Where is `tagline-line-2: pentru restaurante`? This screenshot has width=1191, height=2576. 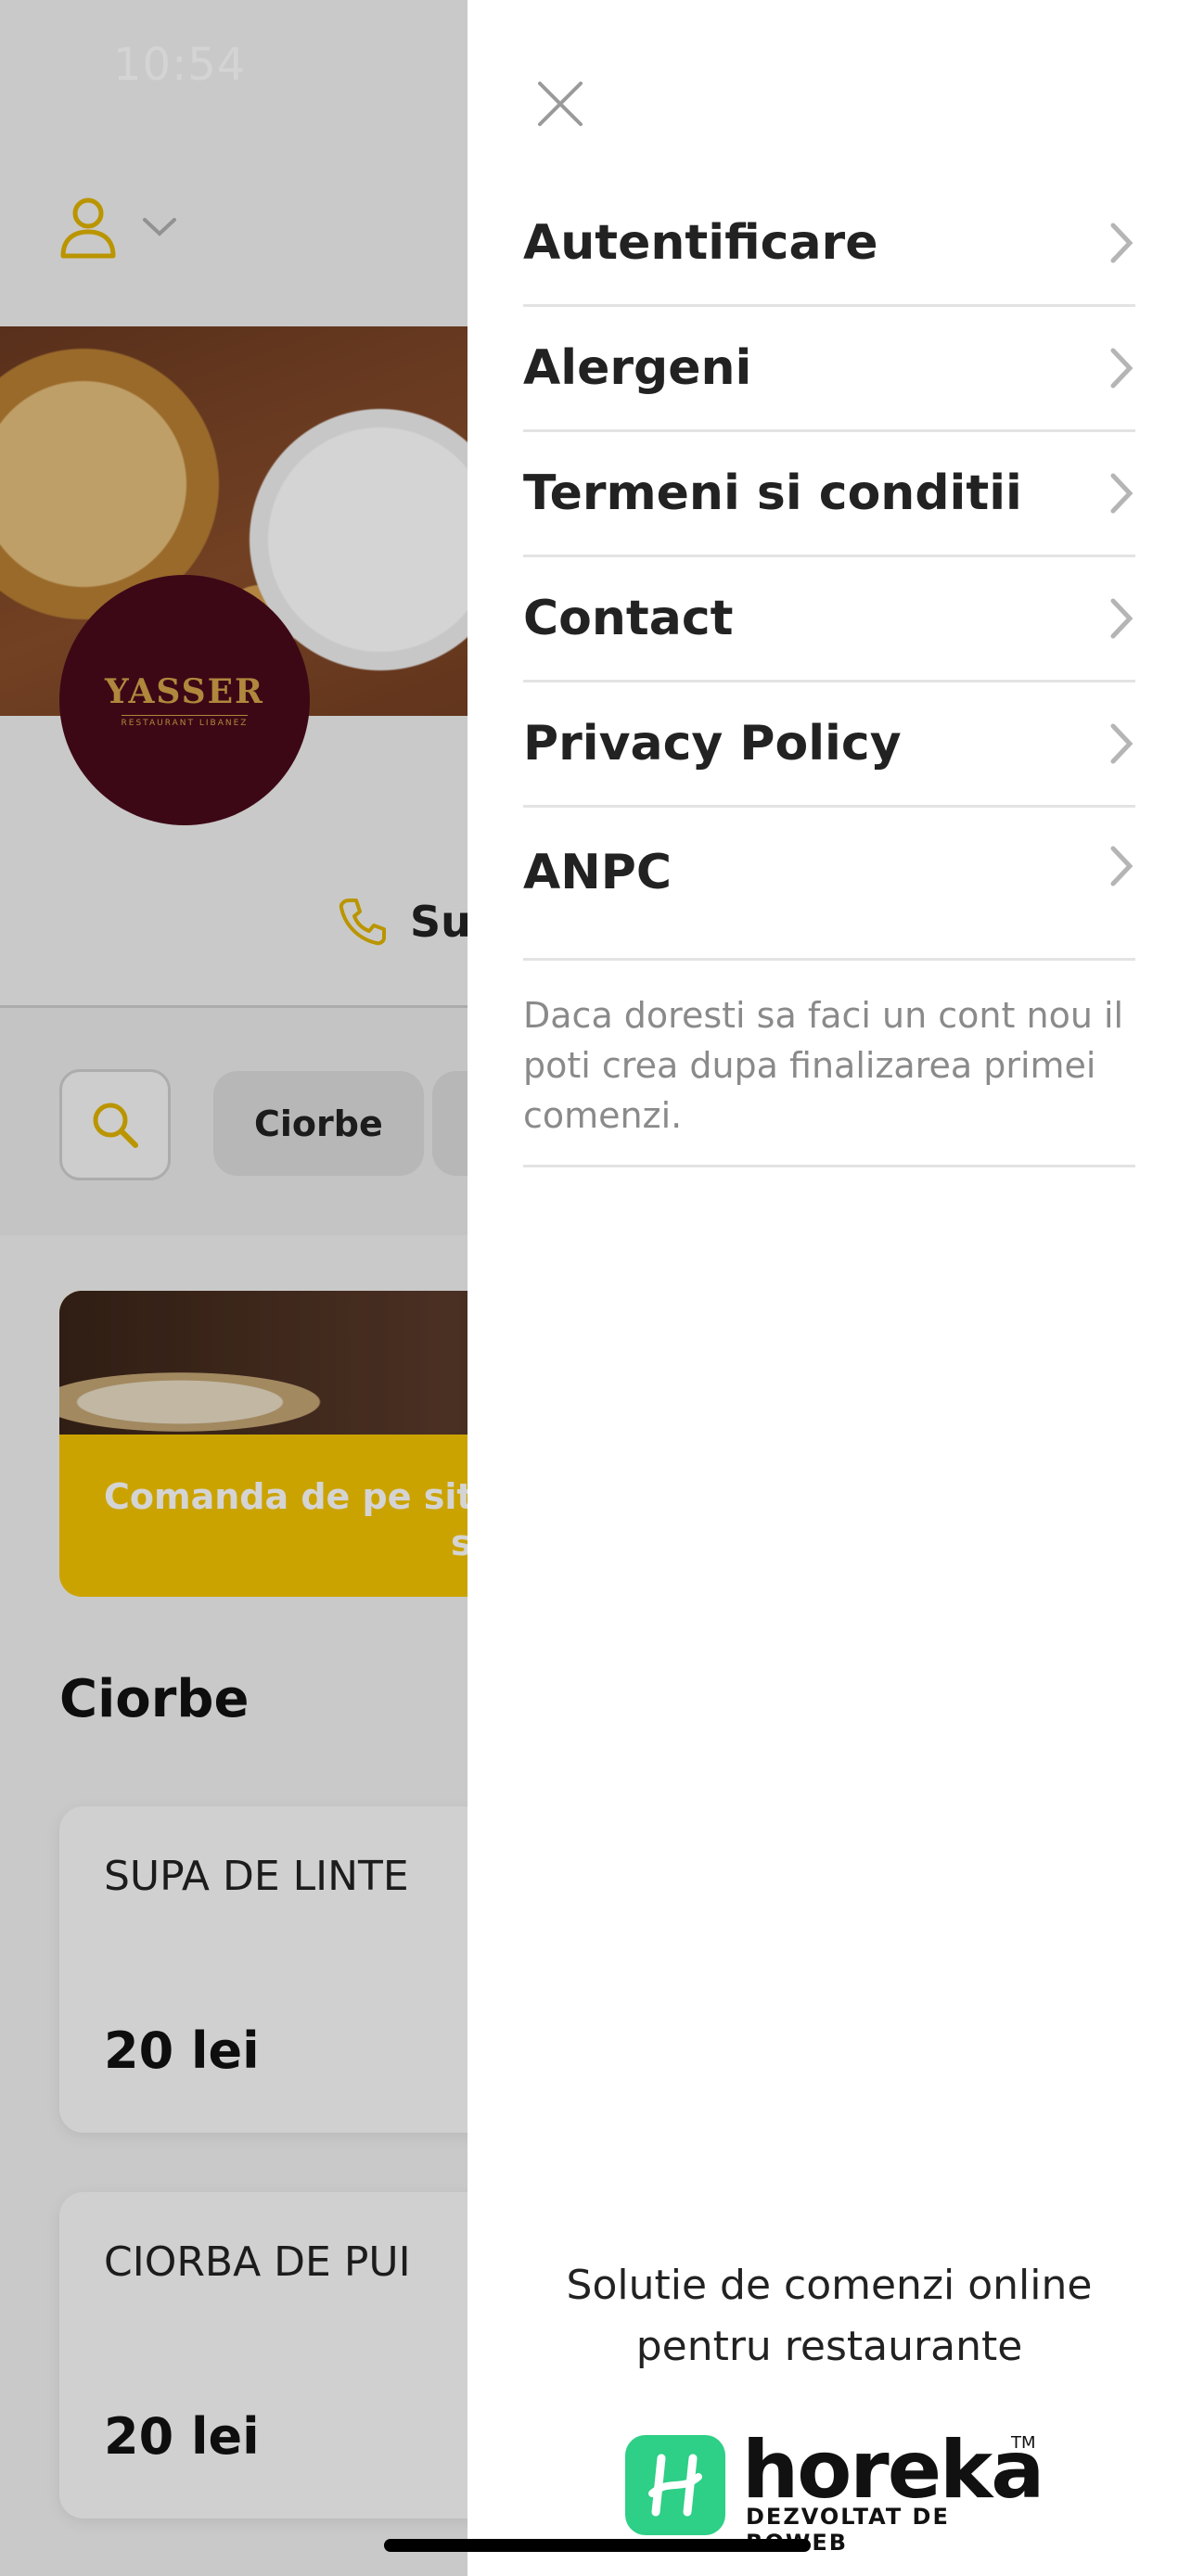 tagline-line-2: pentru restaurante is located at coordinates (829, 2346).